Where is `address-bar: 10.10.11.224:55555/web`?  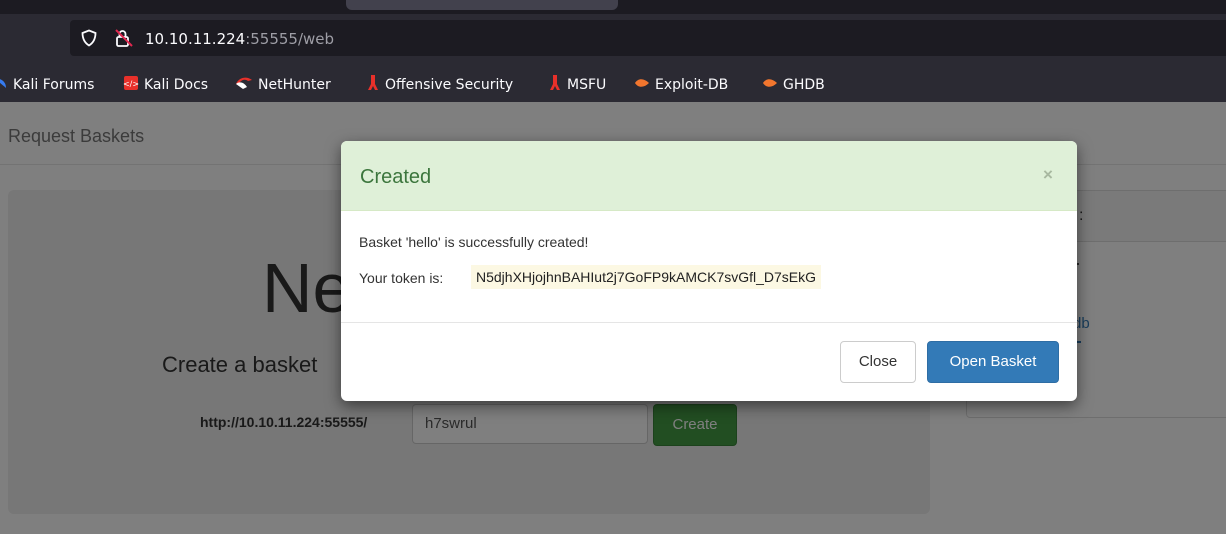 address-bar: 10.10.11.224:55555/web is located at coordinates (648, 38).